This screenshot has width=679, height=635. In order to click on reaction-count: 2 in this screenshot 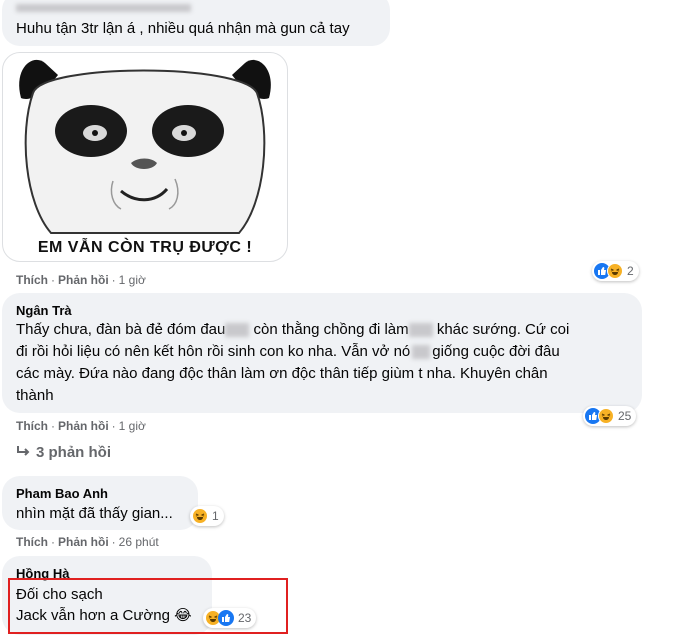, I will do `click(630, 271)`.